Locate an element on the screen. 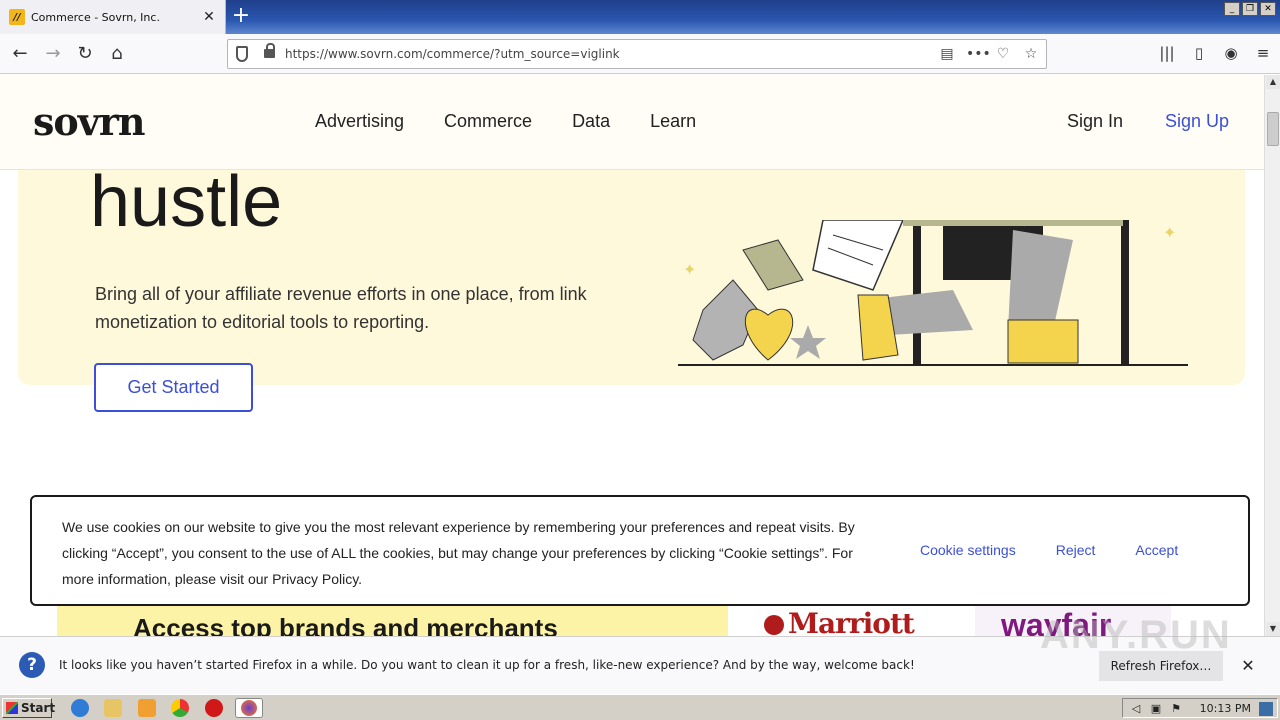  question-icon: ? is located at coordinates (32, 665).